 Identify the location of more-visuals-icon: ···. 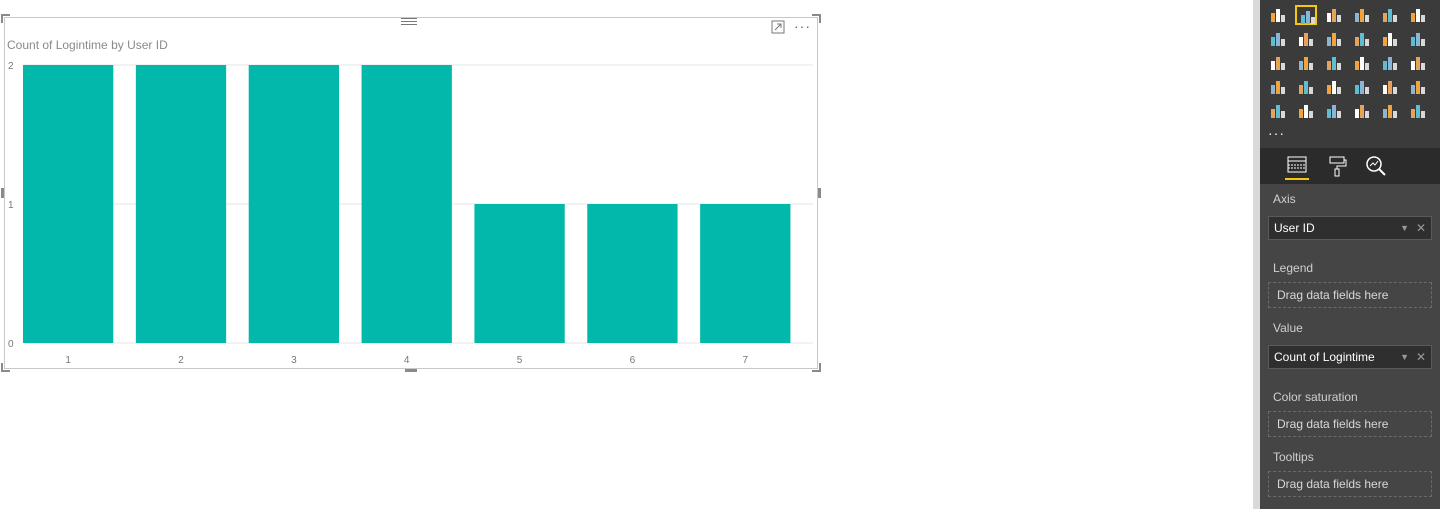
(1276, 133).